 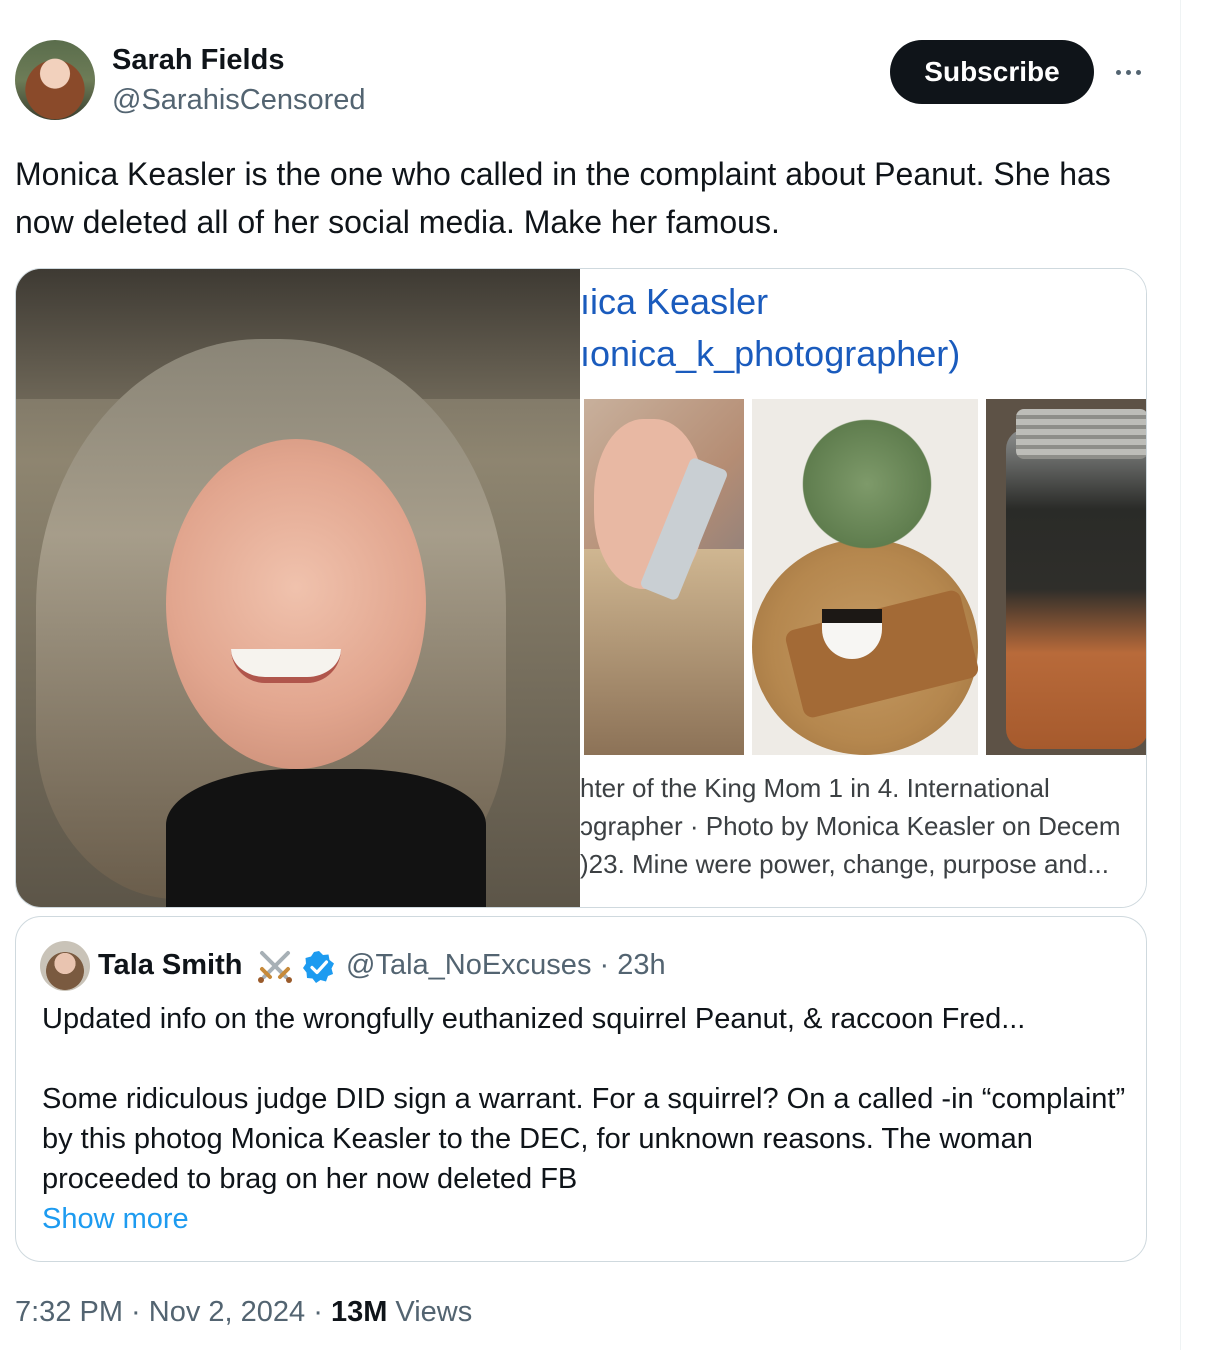 I want to click on photo-clothing, so click(x=326, y=838).